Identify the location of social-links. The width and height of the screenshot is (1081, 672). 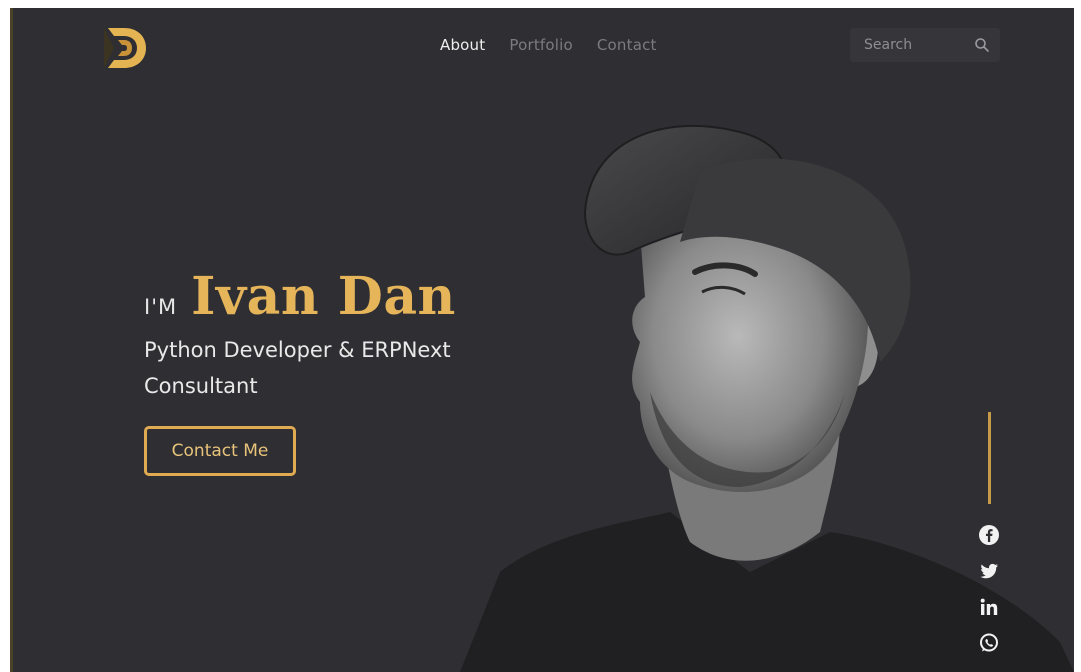
(990, 596).